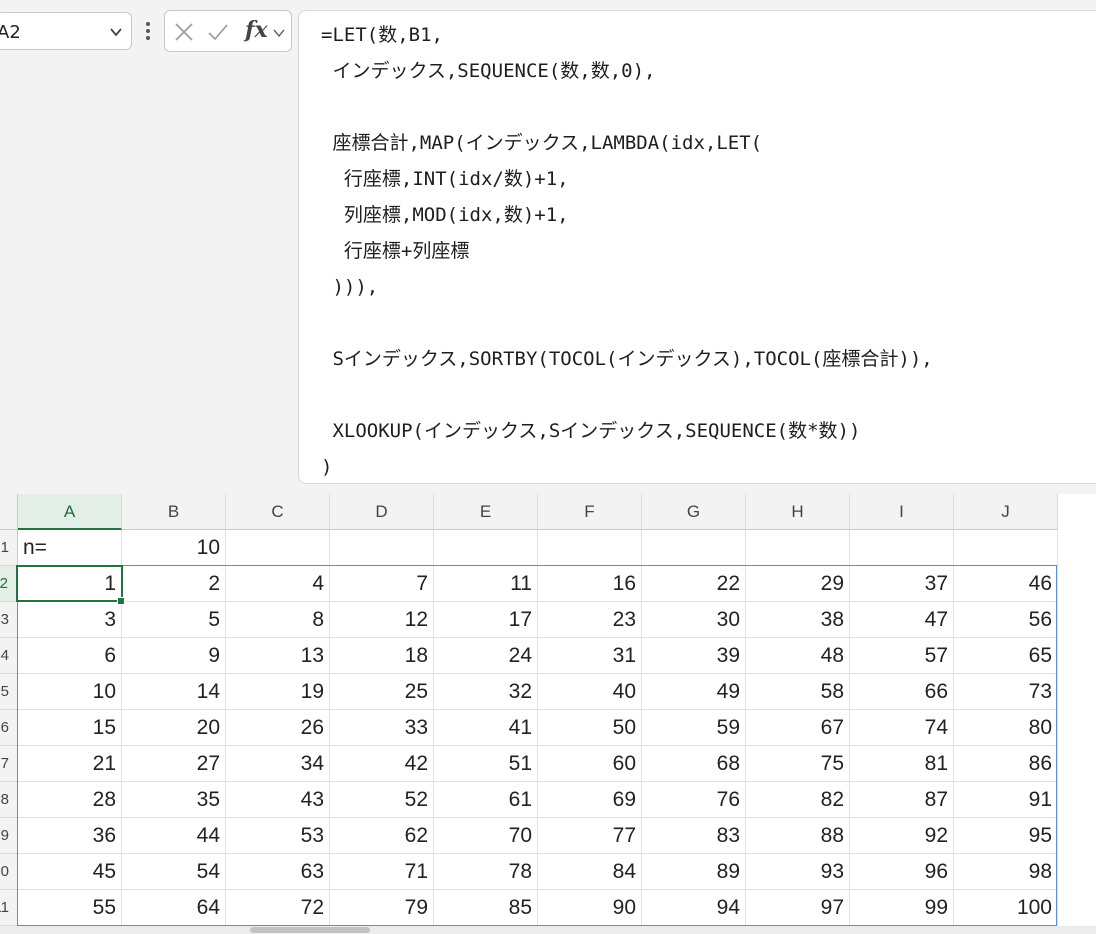  What do you see at coordinates (382, 728) in the screenshot?
I see `cell-d6: 33` at bounding box center [382, 728].